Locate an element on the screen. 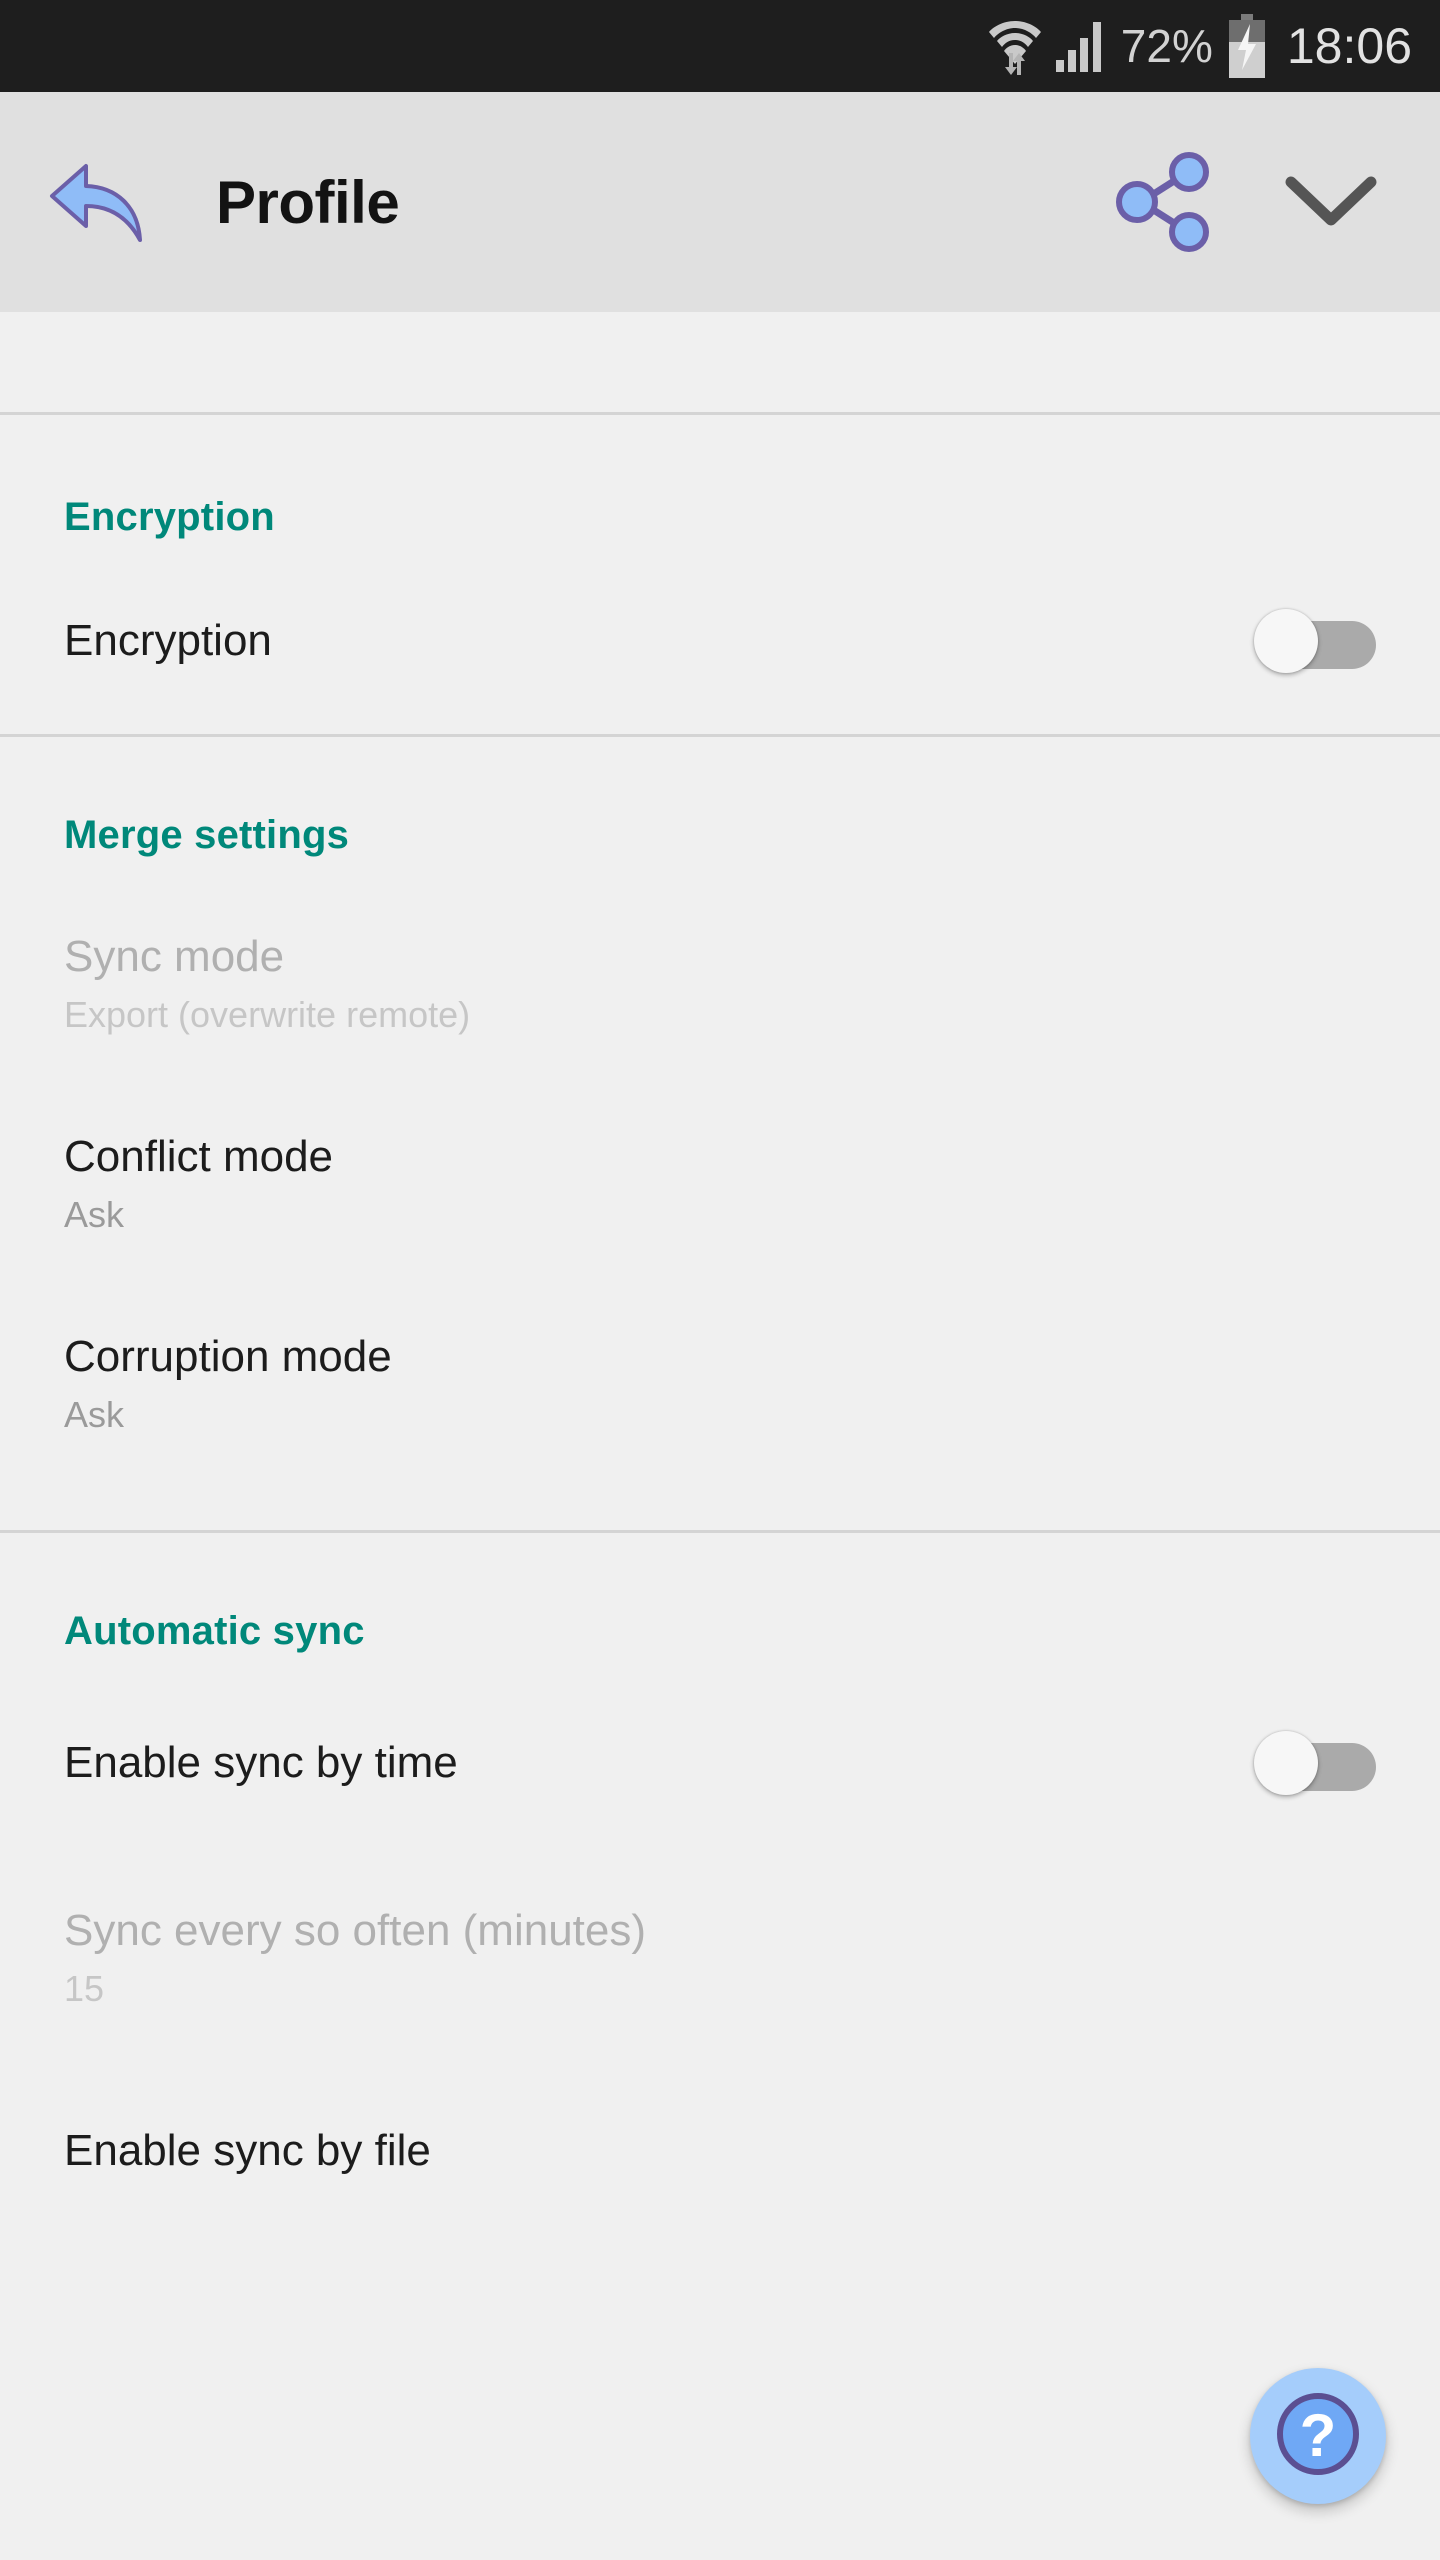 This screenshot has height=2560, width=1440. row-summary: 15 is located at coordinates (84, 1989).